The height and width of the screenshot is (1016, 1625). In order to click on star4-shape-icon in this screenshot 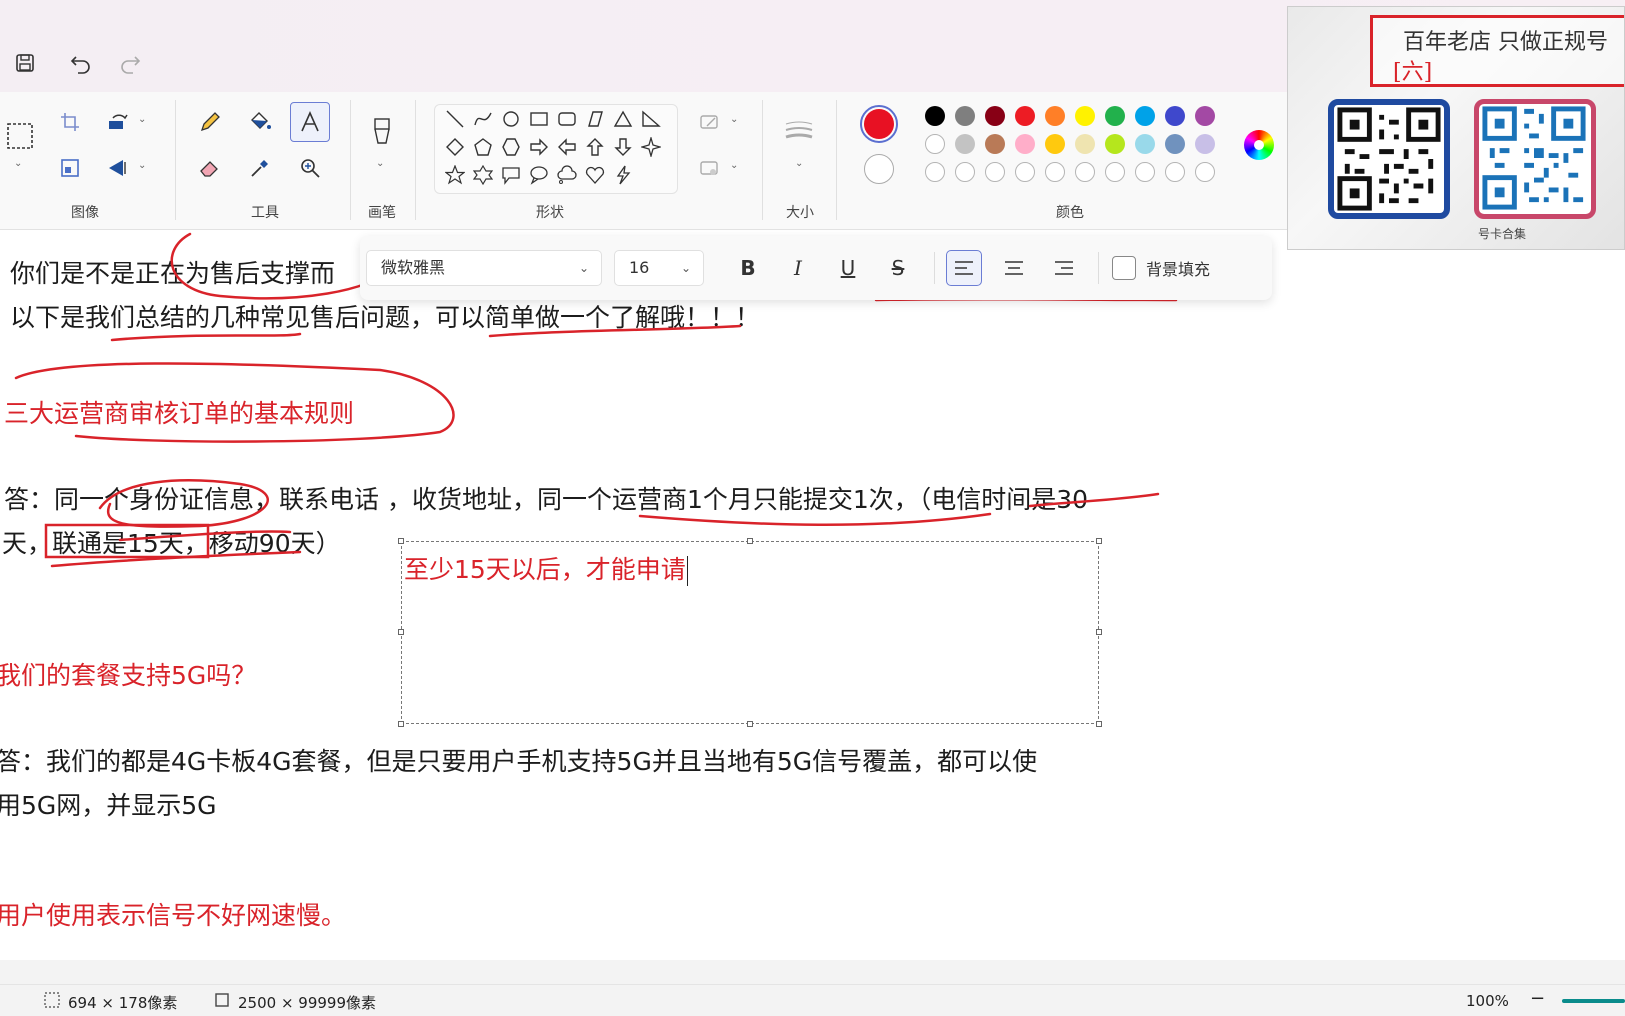, I will do `click(651, 147)`.